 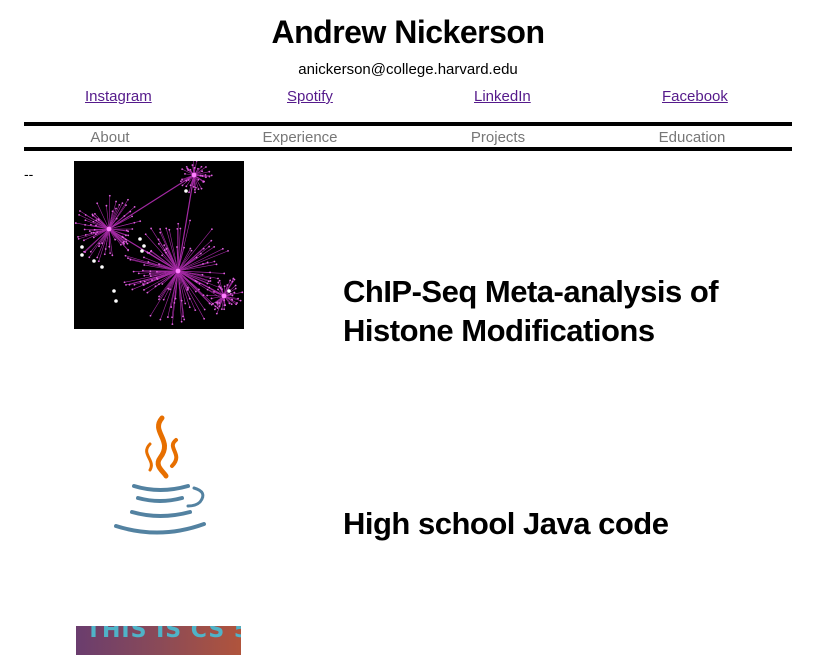 I want to click on cs50-image: THIS IS CS 50, so click(x=158, y=640).